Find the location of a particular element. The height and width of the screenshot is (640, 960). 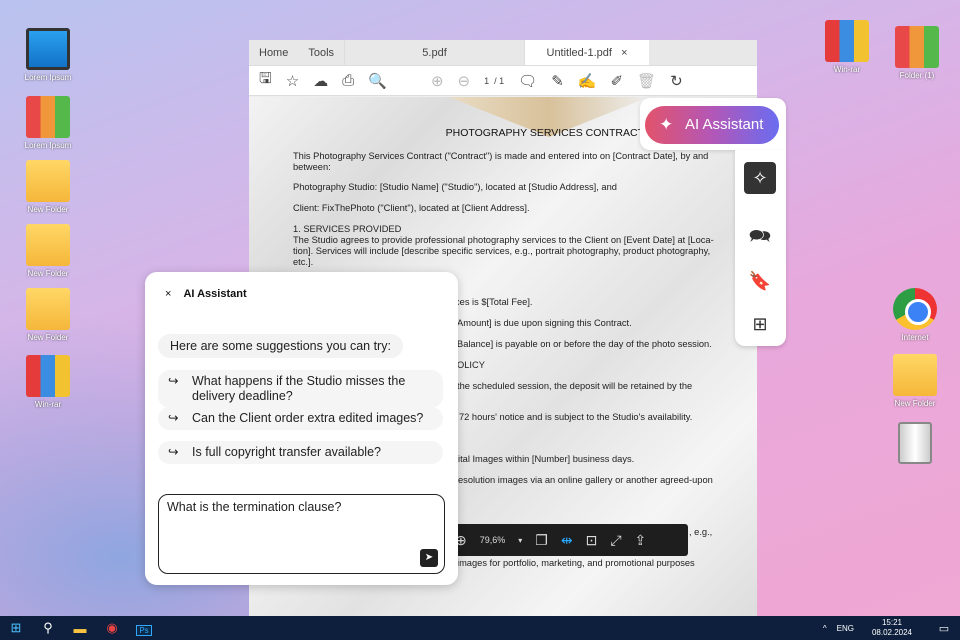

suggestion-item: ↪ Is full copyright transfer available? is located at coordinates (300, 452).